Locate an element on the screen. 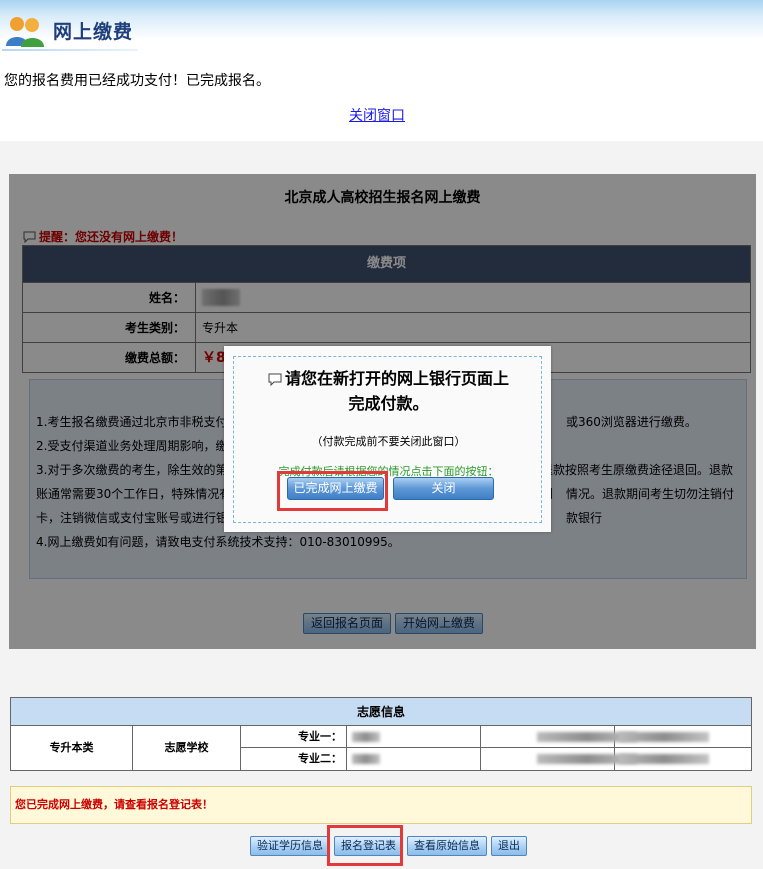 Image resolution: width=763 pixels, height=869 pixels. major1-major is located at coordinates (559, 736).